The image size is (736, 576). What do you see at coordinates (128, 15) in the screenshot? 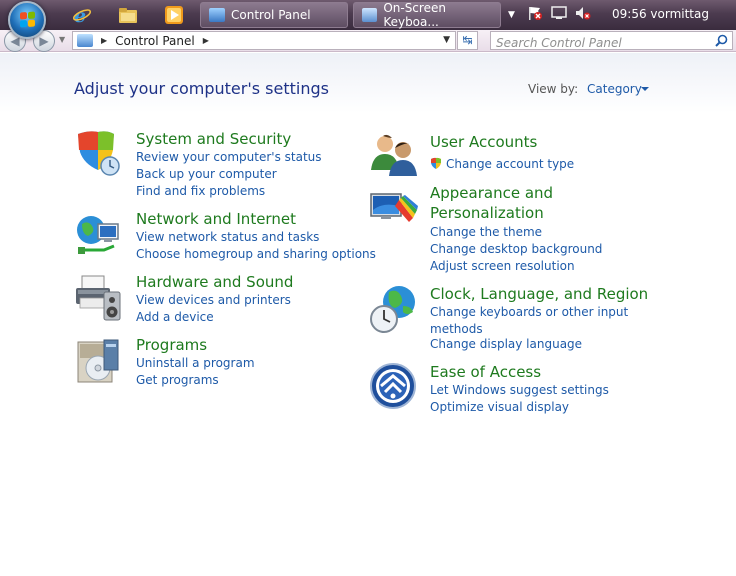
I see `windows-explorer-icon` at bounding box center [128, 15].